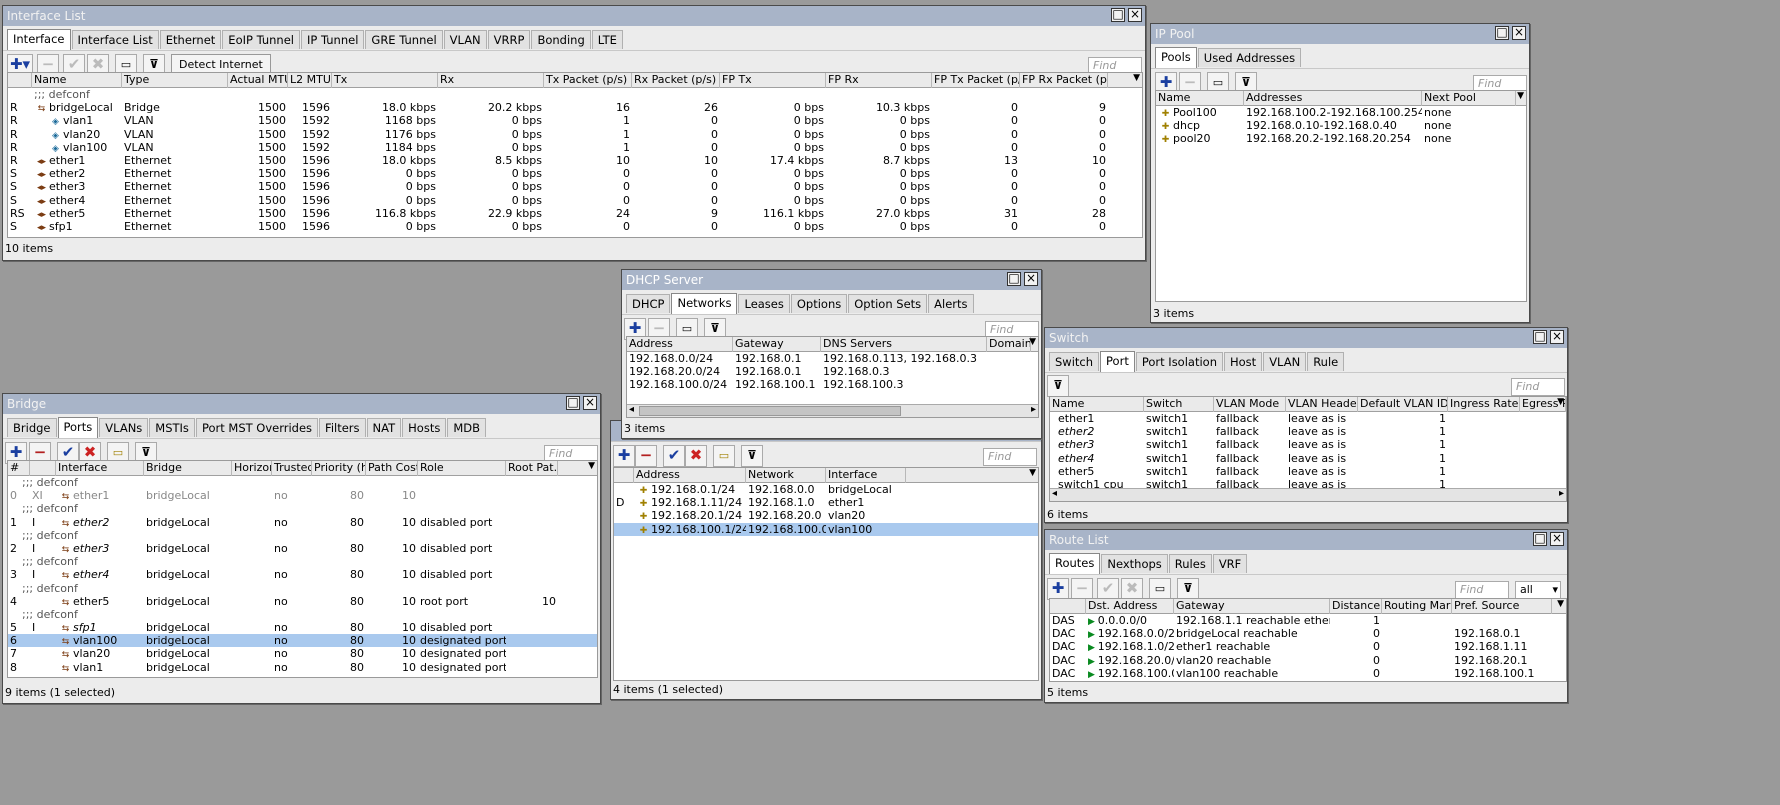  Describe the element at coordinates (39, 39) in the screenshot. I see `tab-interface: Interface` at that location.